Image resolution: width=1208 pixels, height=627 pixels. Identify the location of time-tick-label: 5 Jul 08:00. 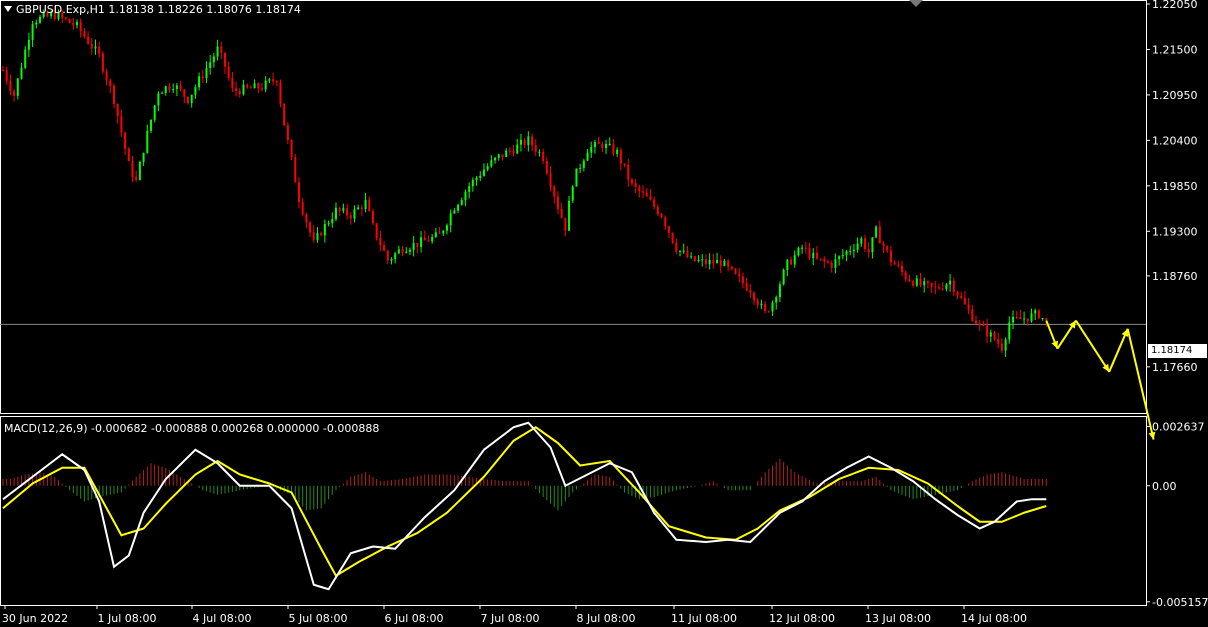
(318, 618).